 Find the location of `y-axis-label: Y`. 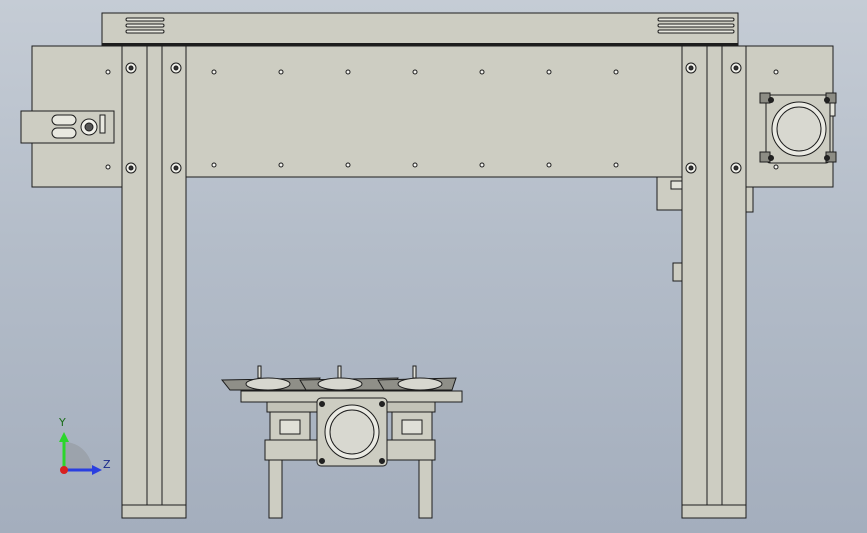

y-axis-label: Y is located at coordinates (62, 422).